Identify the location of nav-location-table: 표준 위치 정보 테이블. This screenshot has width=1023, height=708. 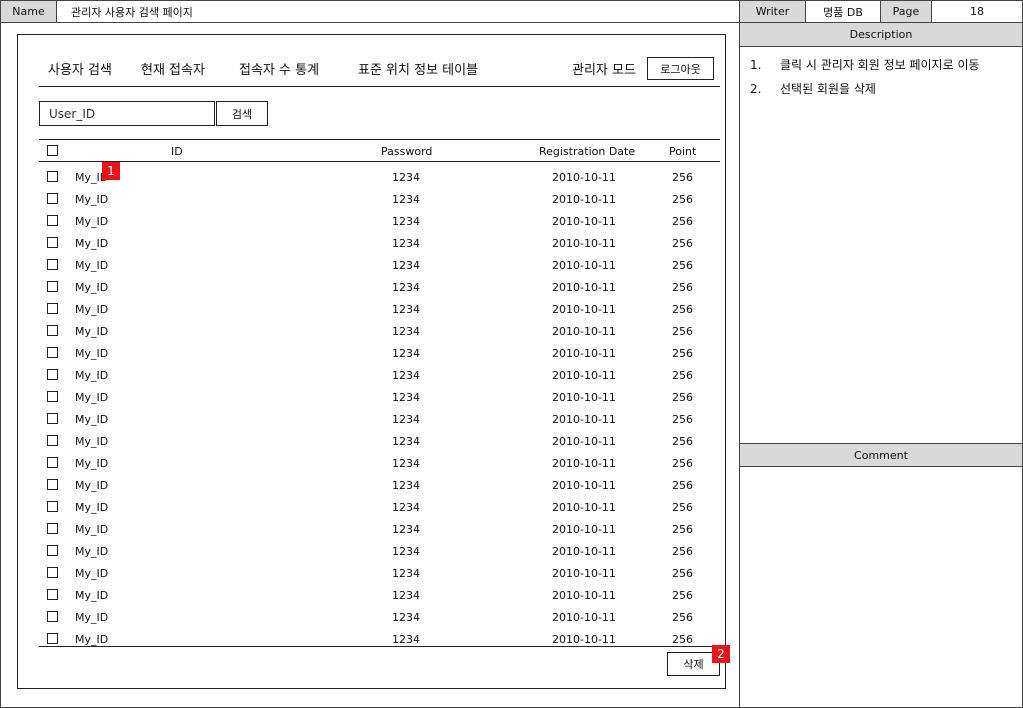
(418, 68).